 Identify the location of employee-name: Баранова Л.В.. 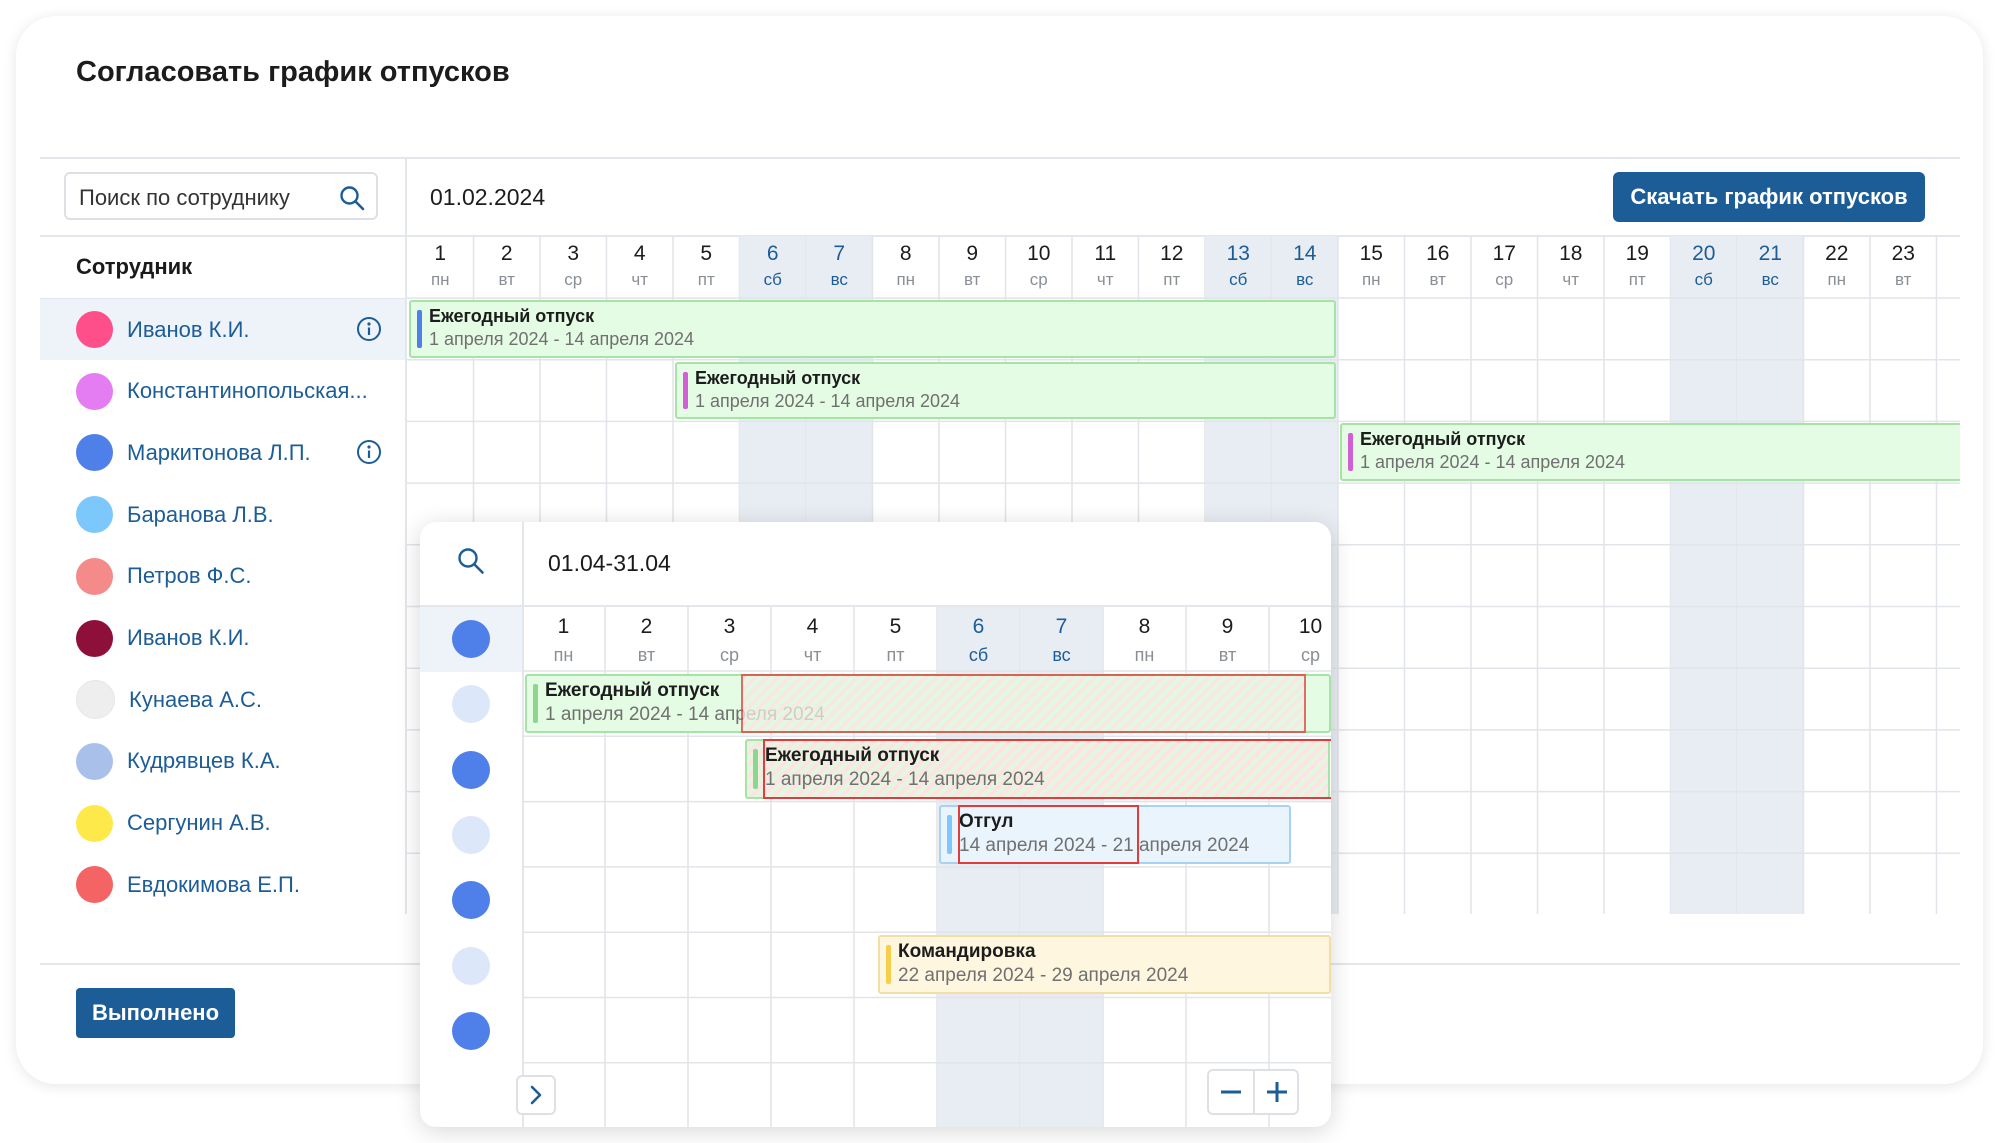
(200, 515).